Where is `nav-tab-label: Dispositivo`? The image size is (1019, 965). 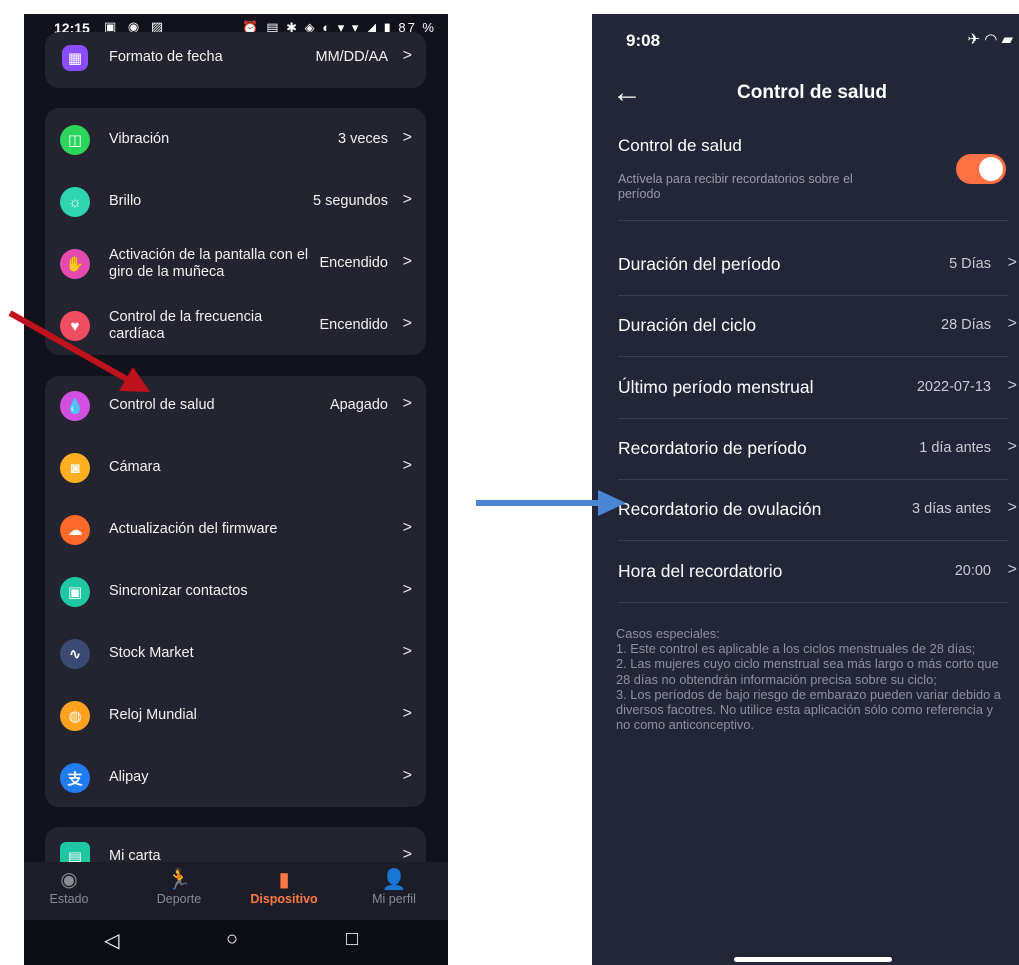 nav-tab-label: Dispositivo is located at coordinates (284, 899).